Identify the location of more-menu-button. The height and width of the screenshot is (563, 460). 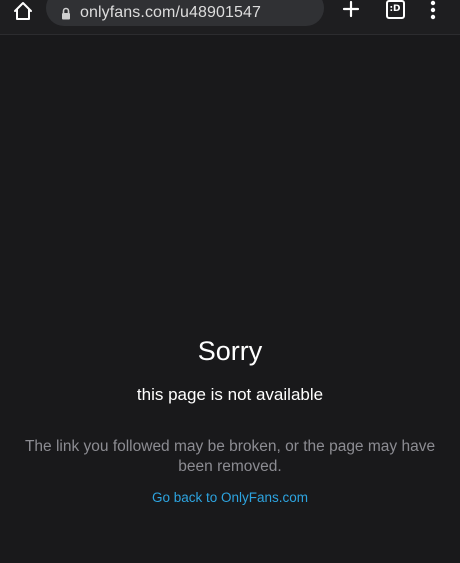
(433, 11).